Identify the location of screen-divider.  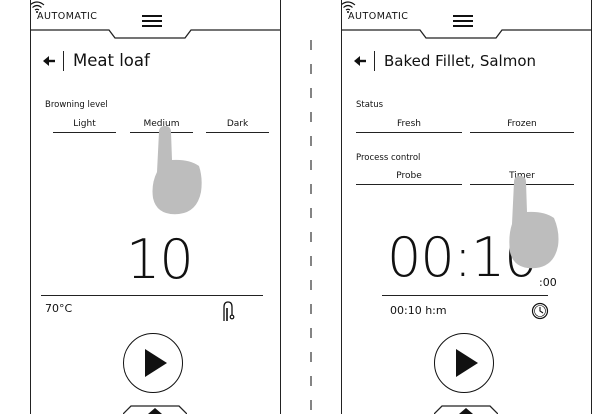
(311, 227).